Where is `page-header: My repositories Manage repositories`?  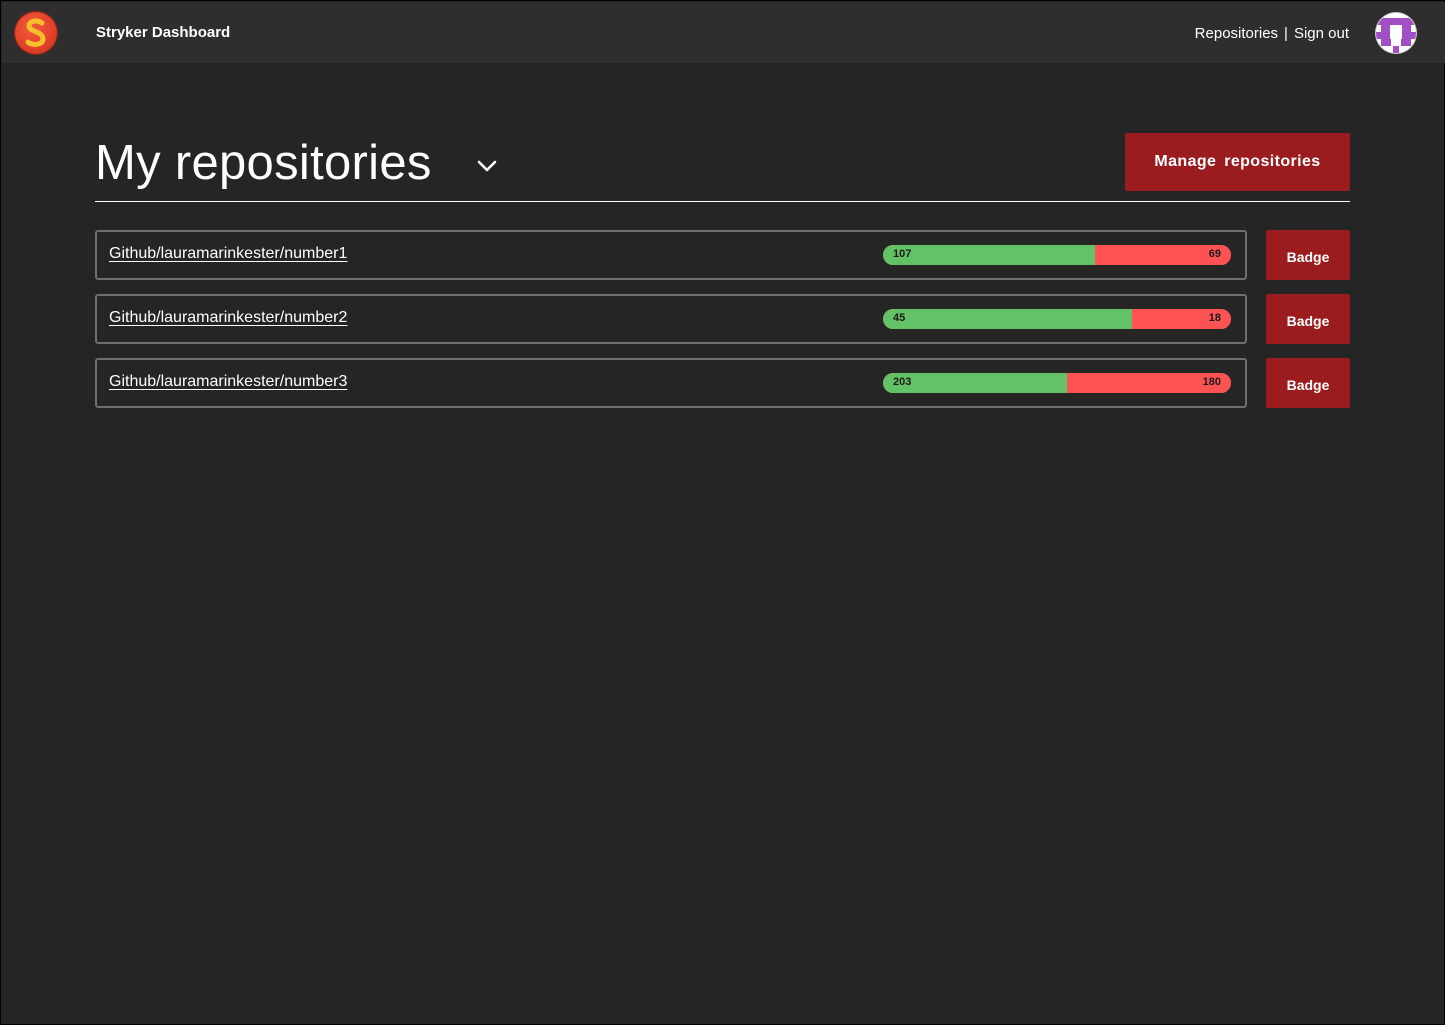
page-header: My repositories Manage repositories is located at coordinates (722, 166).